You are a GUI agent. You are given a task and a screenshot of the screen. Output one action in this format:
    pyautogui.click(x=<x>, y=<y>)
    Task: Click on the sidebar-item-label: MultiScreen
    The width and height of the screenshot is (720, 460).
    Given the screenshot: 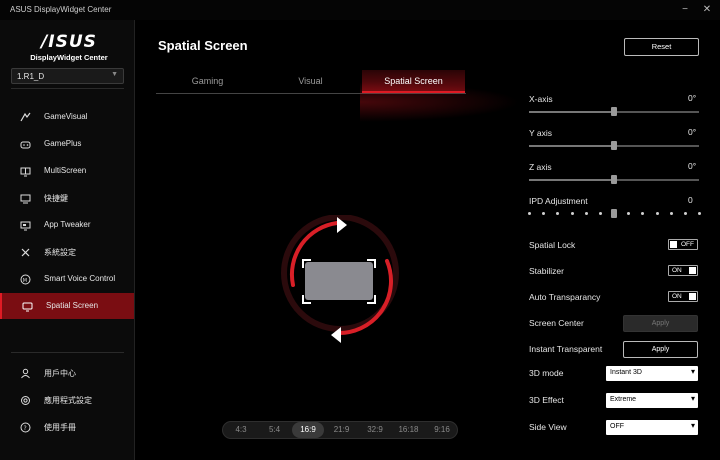 What is the action you would take?
    pyautogui.click(x=65, y=170)
    